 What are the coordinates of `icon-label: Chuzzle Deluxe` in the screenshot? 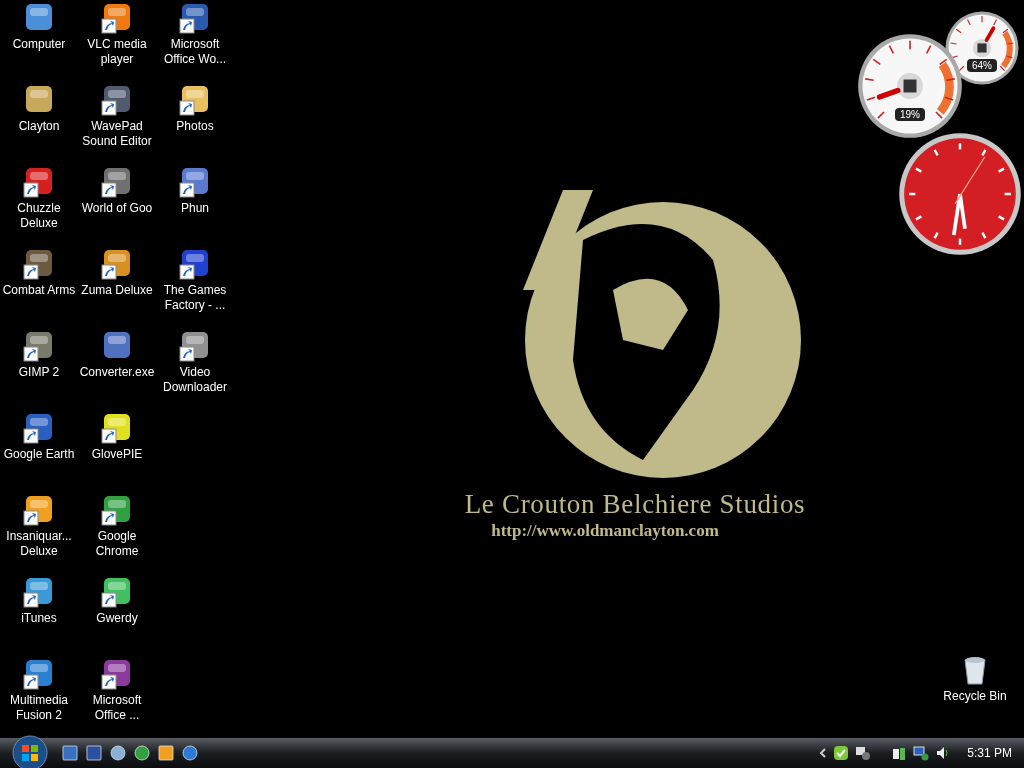 It's located at (39, 216).